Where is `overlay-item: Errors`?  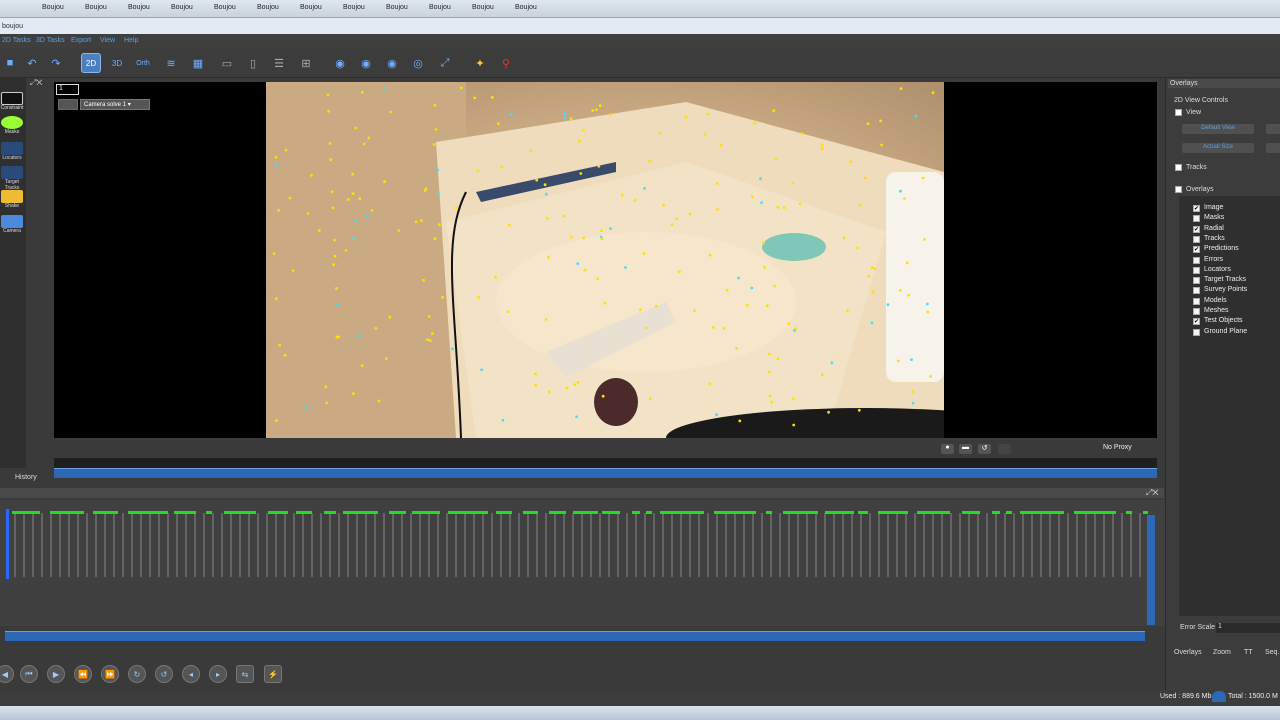
overlay-item: Errors is located at coordinates (1232, 261).